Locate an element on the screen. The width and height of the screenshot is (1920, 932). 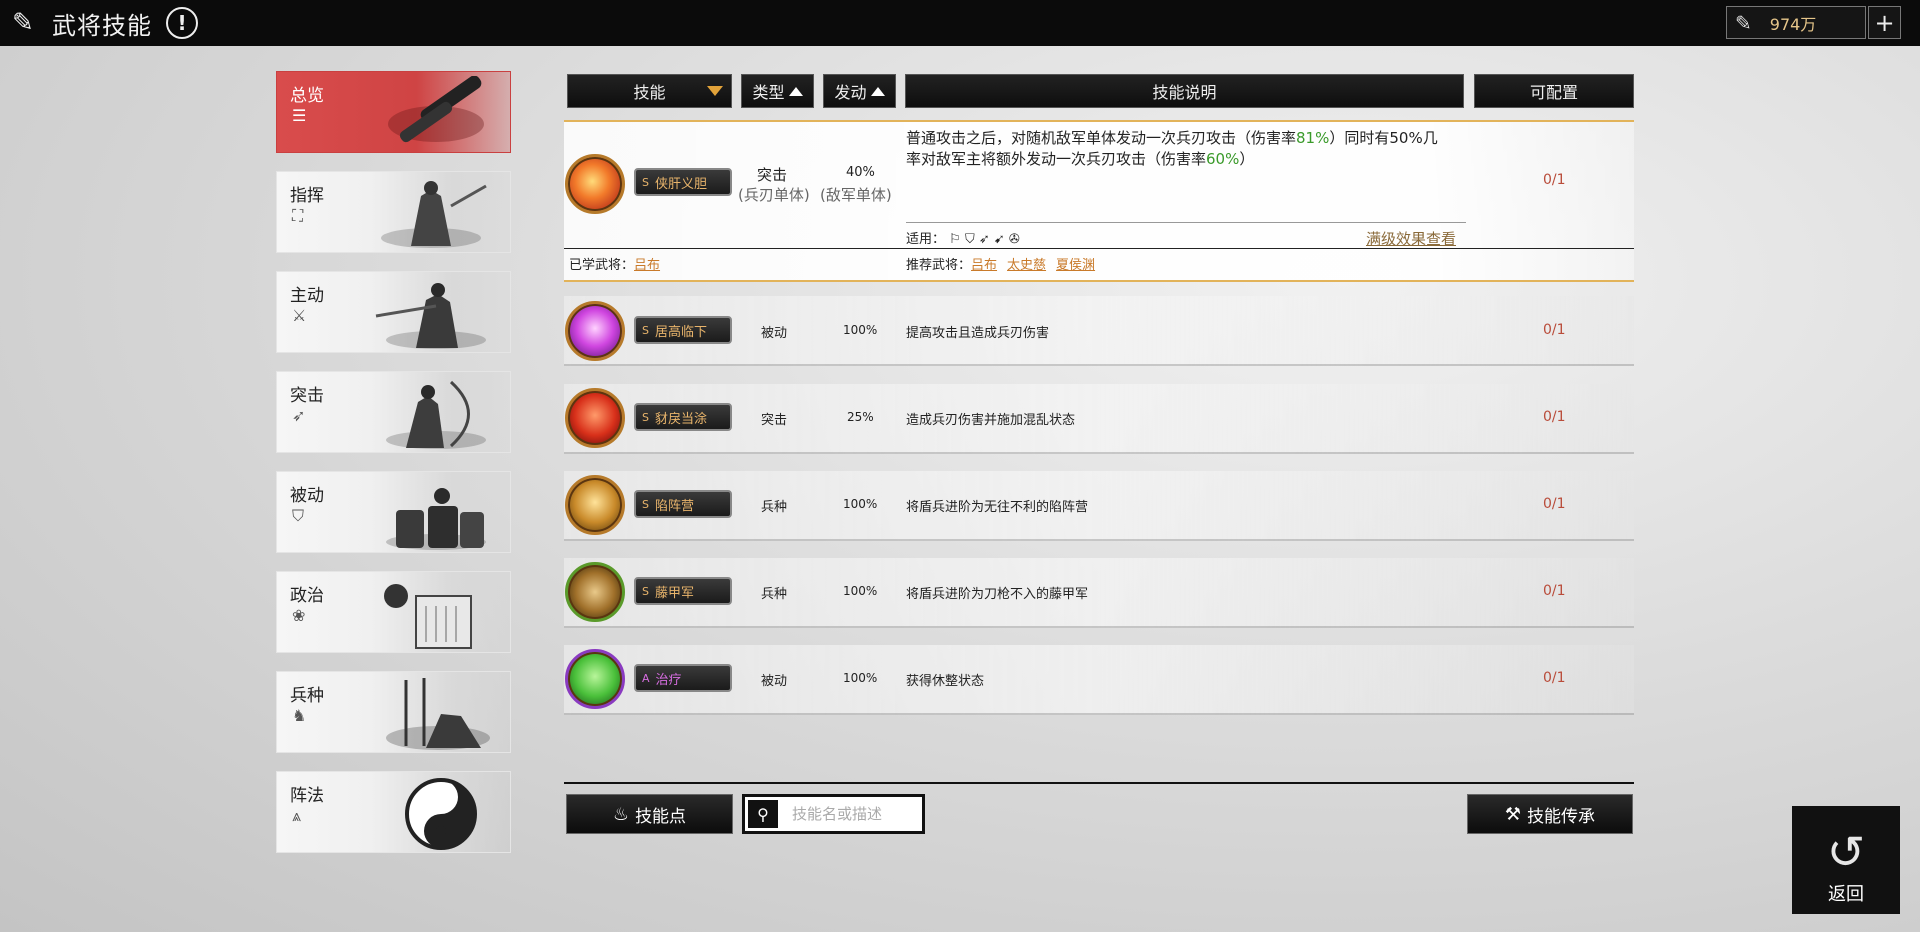
skill-description: 提高攻击且造成兵刃伤害 is located at coordinates (978, 333).